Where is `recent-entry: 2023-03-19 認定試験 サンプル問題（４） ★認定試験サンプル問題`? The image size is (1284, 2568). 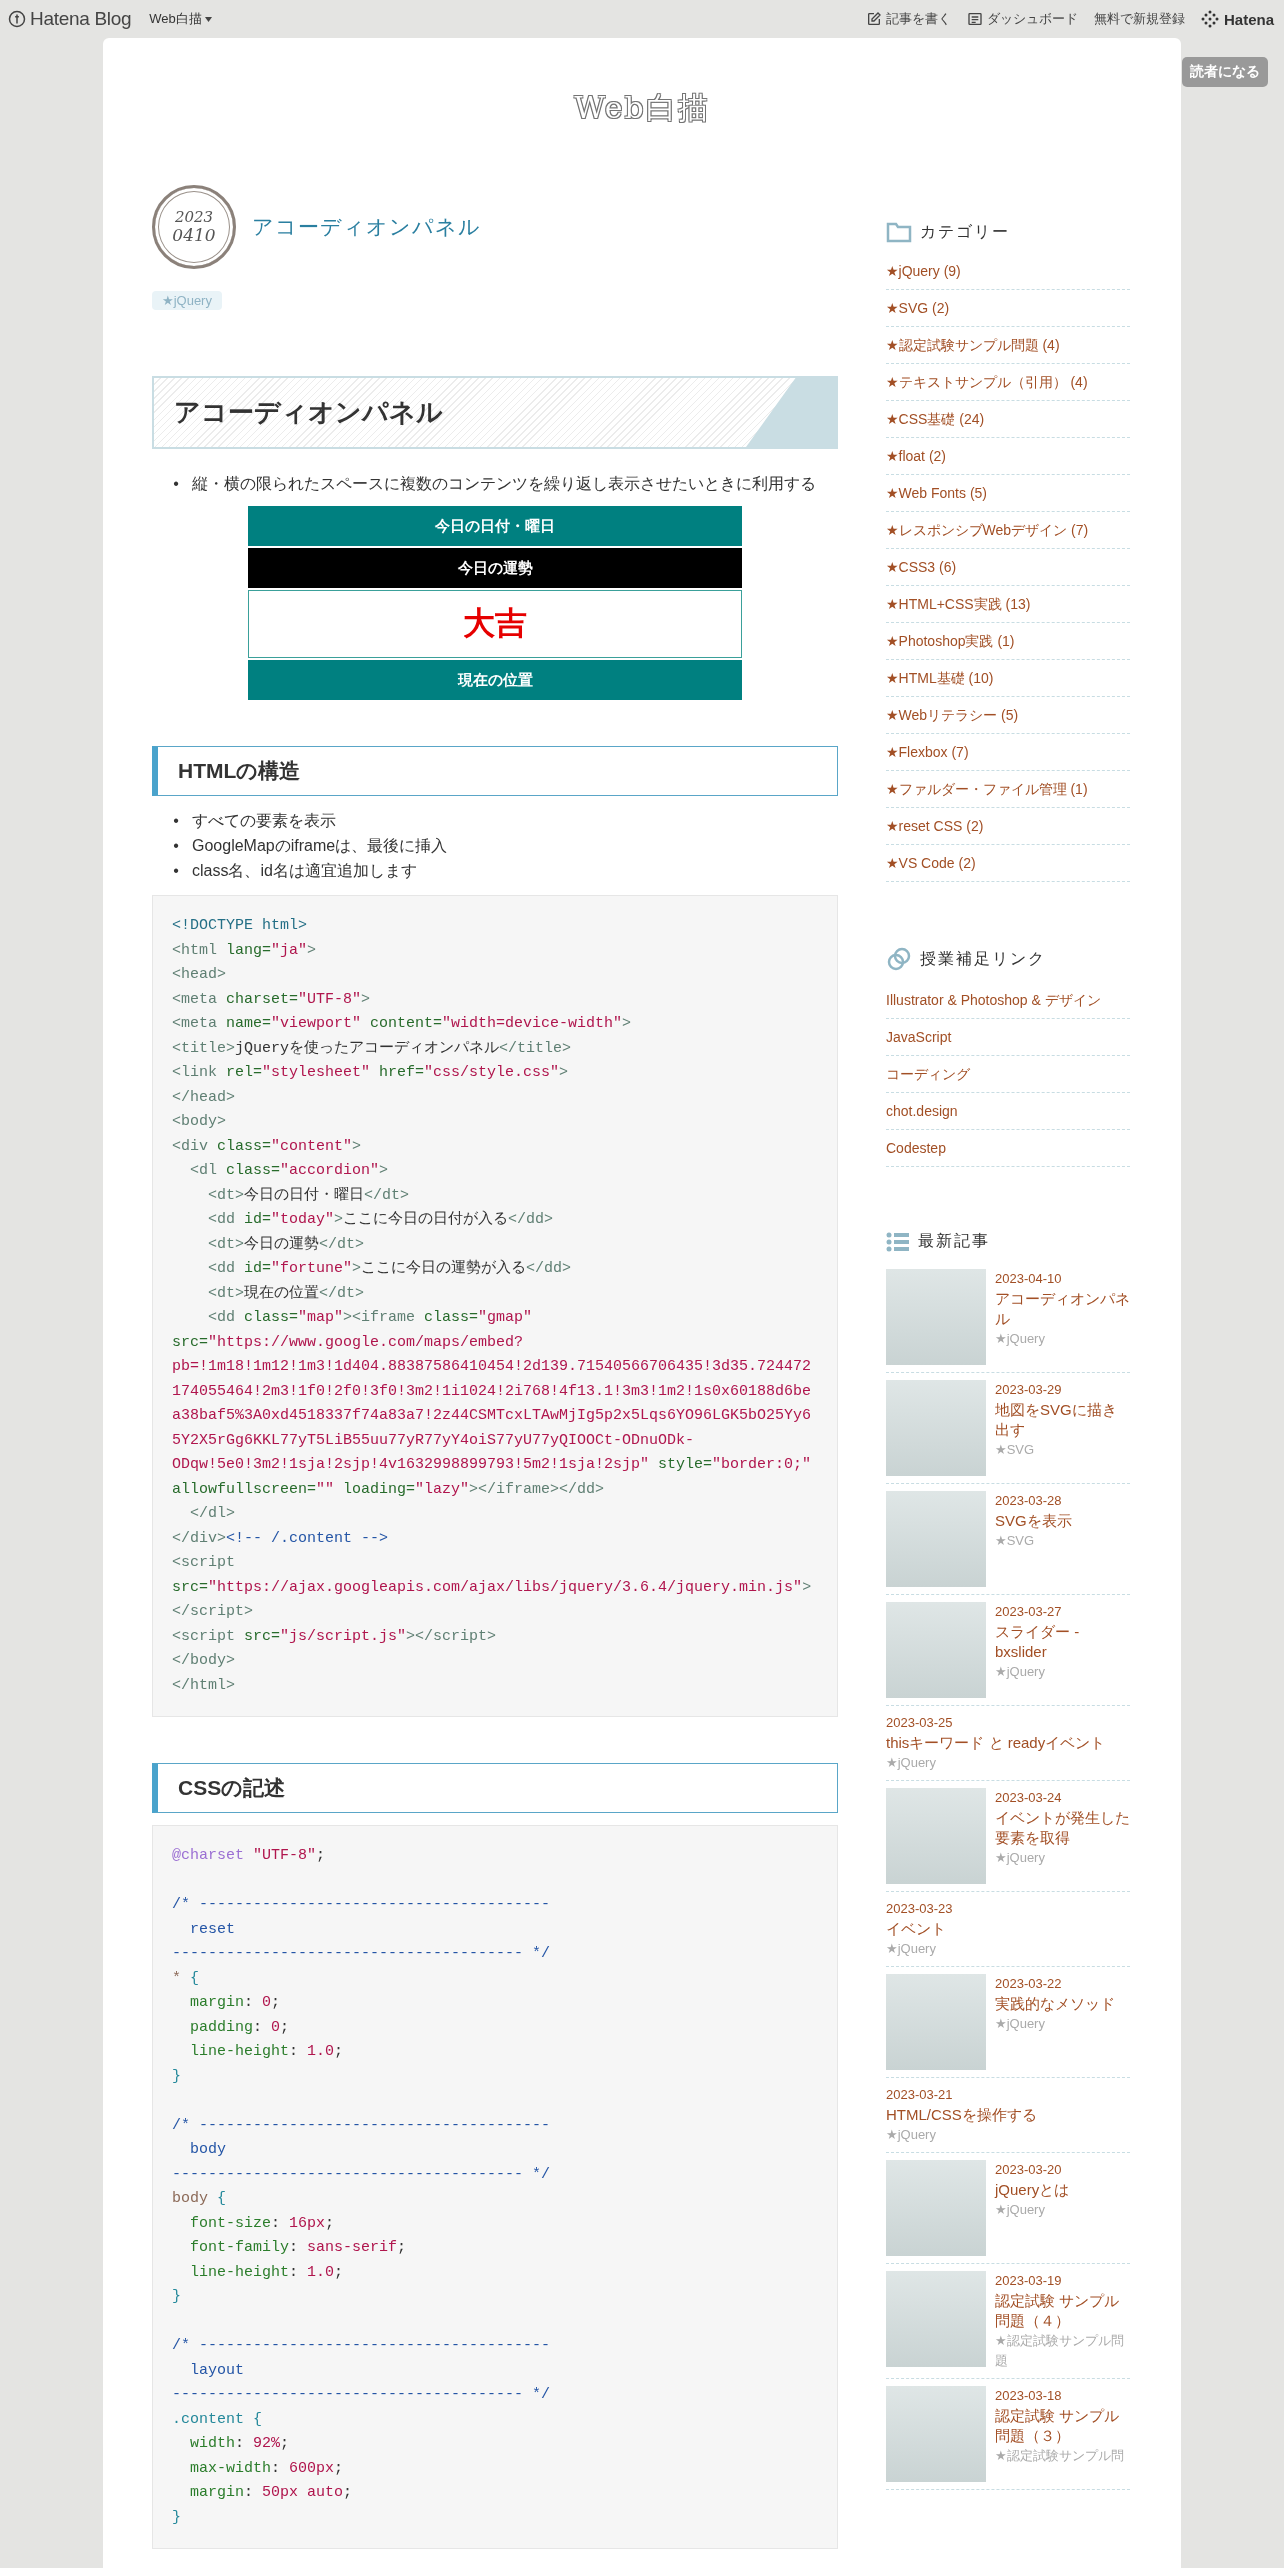 recent-entry: 2023-03-19 認定試験 サンプル問題（４） ★認定試験サンプル問題 is located at coordinates (1008, 2321).